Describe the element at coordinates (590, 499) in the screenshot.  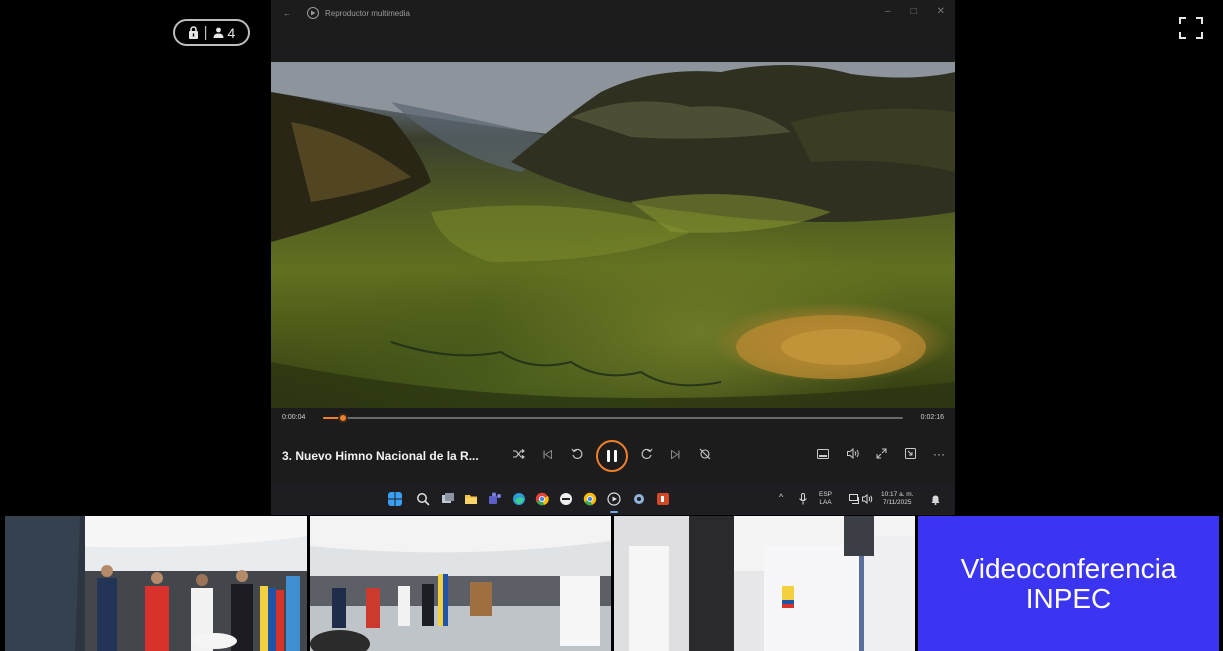
I see `chrome-profile-icon` at that location.